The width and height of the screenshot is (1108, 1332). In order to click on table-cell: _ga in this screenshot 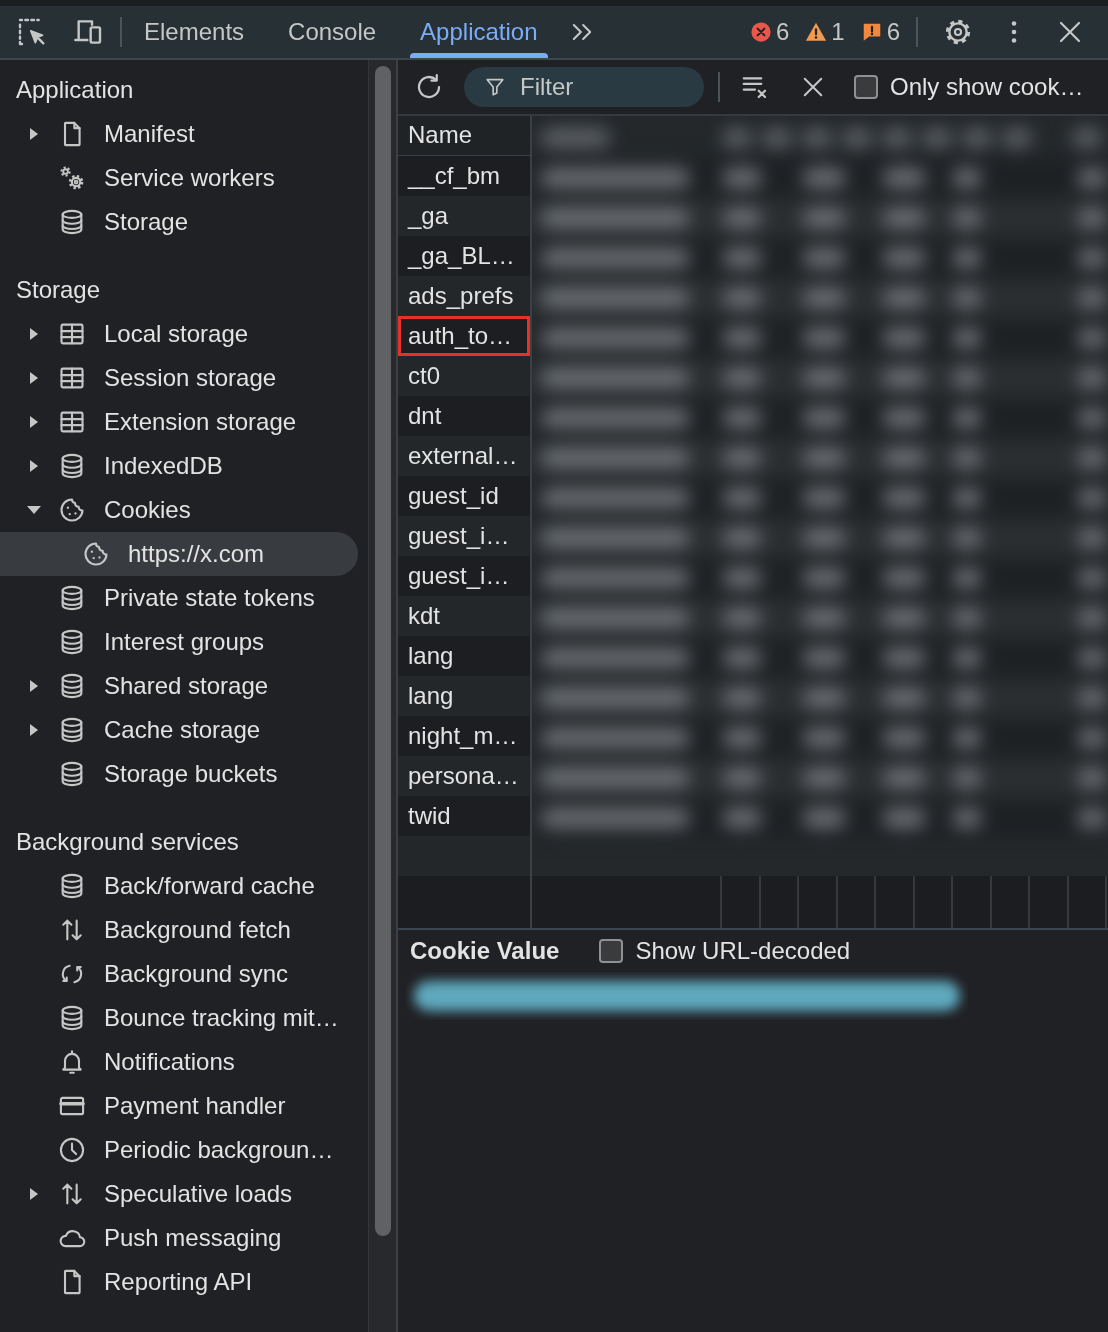, I will do `click(464, 216)`.